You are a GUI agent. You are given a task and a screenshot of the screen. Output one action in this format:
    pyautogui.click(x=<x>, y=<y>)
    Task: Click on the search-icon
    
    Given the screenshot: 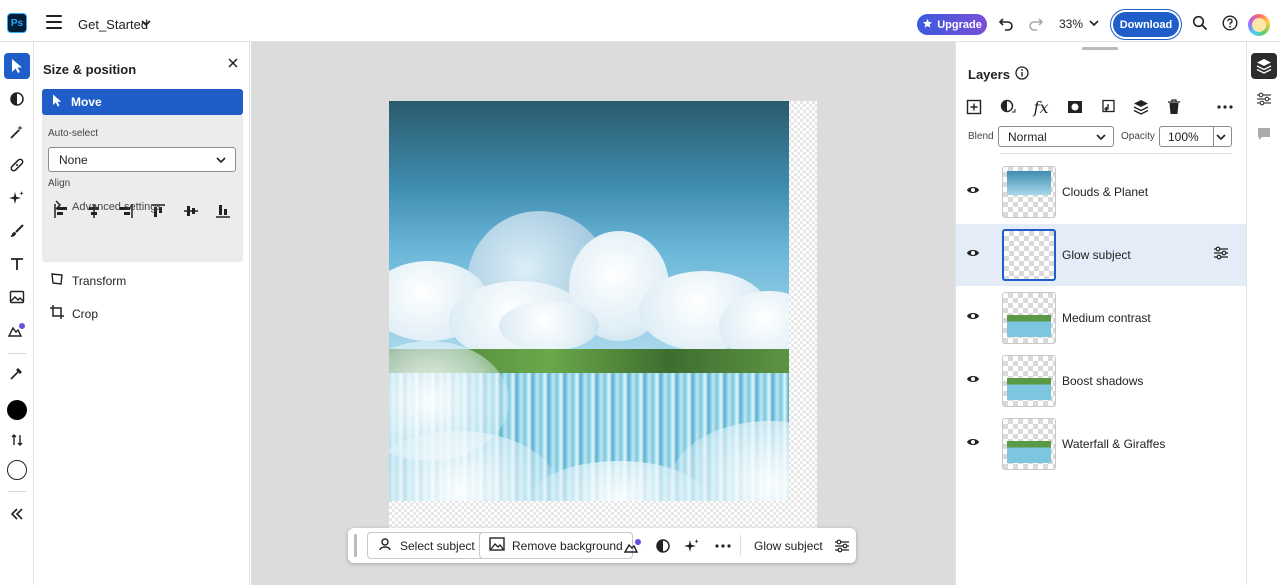 What is the action you would take?
    pyautogui.click(x=1200, y=23)
    